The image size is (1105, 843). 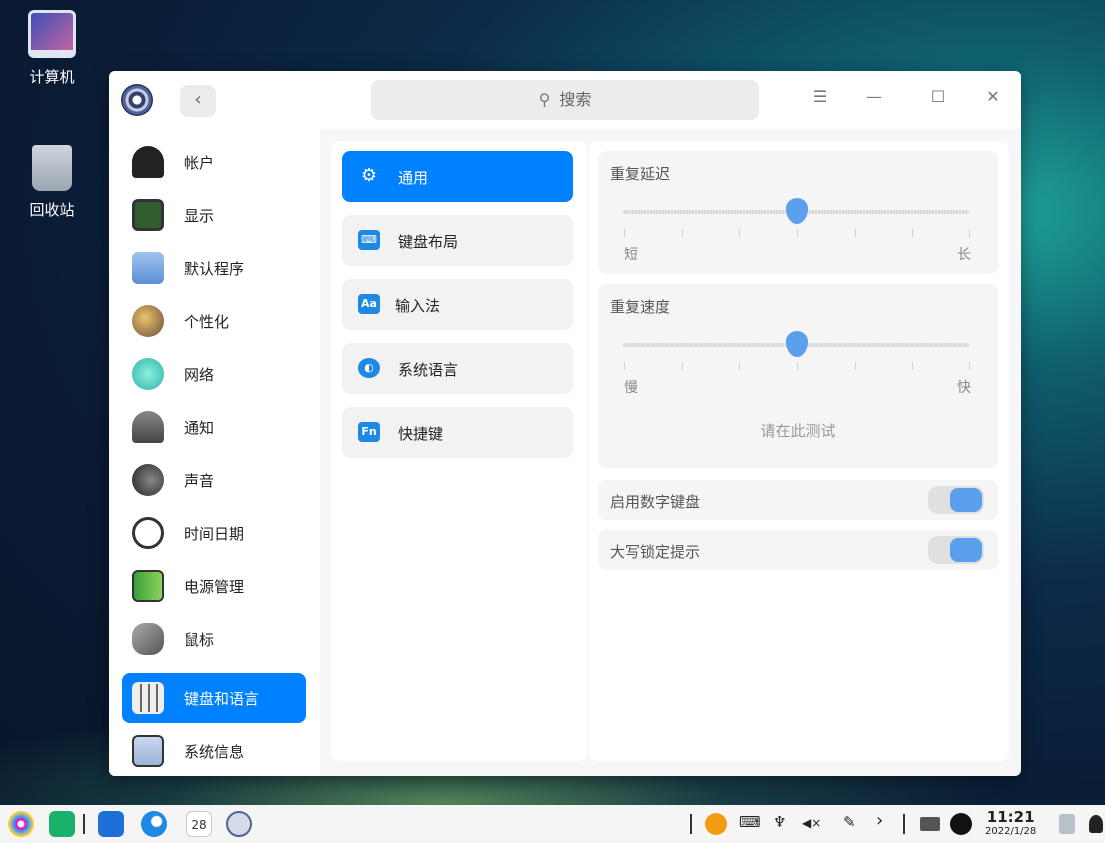 What do you see at coordinates (993, 96) in the screenshot?
I see `close-button: ✕` at bounding box center [993, 96].